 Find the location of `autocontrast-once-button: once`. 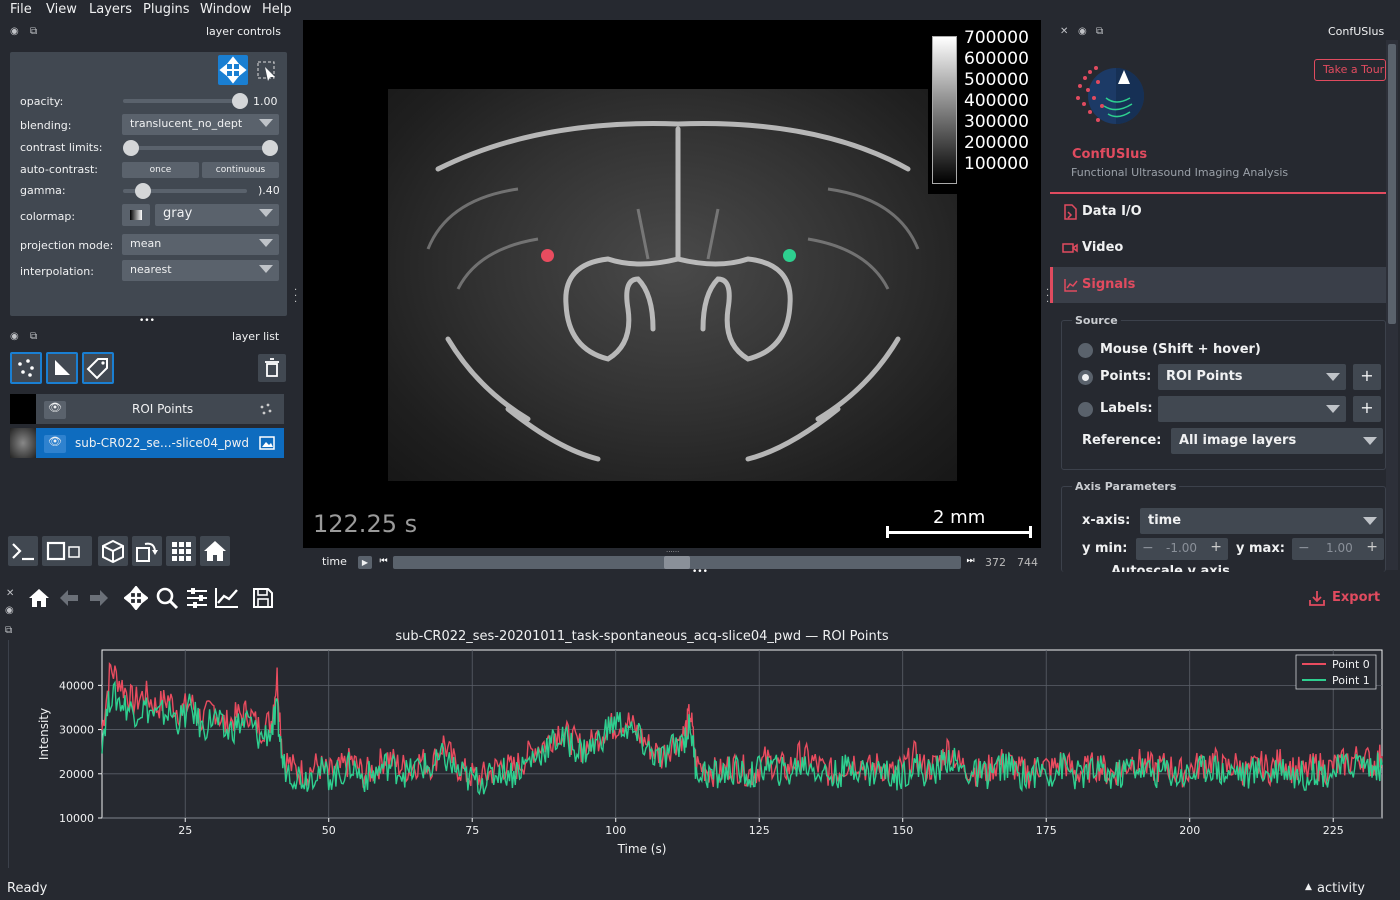

autocontrast-once-button: once is located at coordinates (160, 170).